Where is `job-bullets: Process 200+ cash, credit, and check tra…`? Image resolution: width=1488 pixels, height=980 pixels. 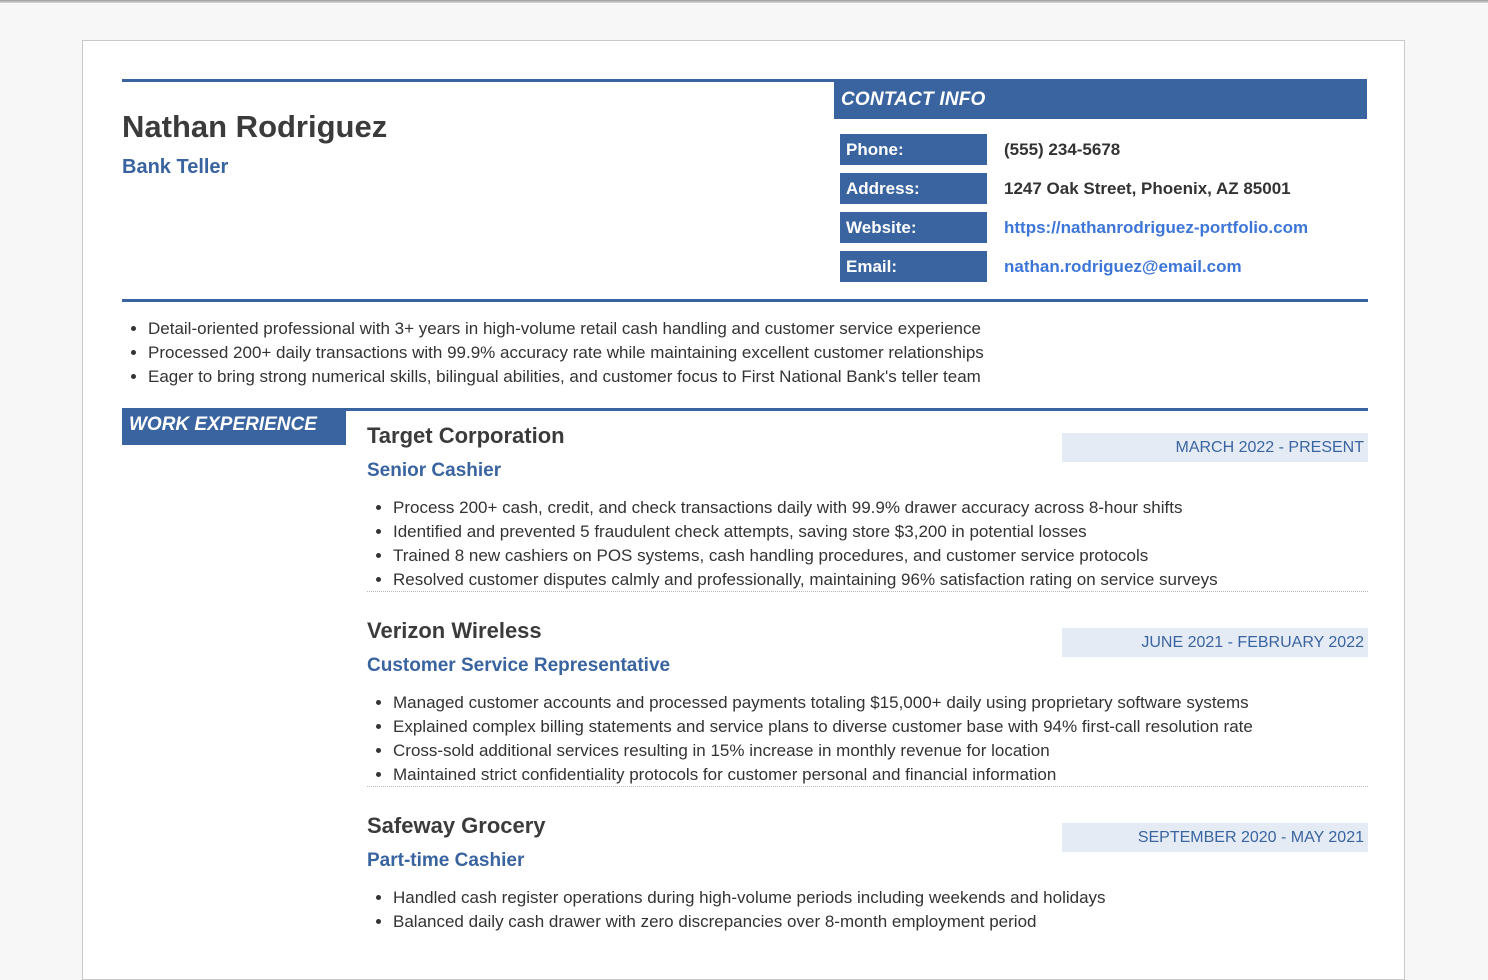
job-bullets: Process 200+ cash, credit, and check tra… is located at coordinates (867, 544).